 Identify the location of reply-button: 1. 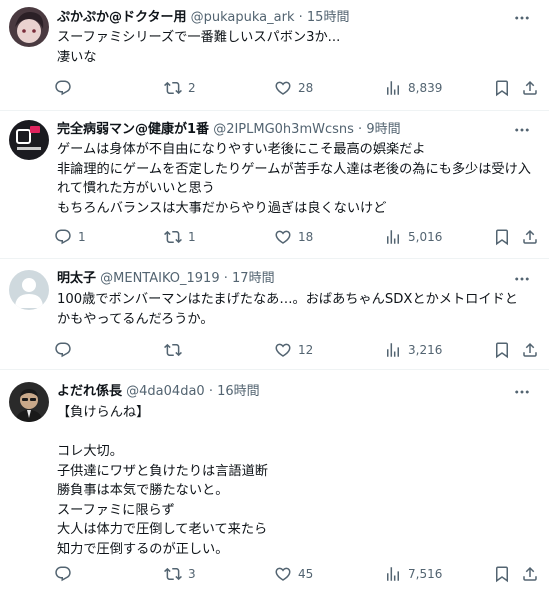
(70, 237).